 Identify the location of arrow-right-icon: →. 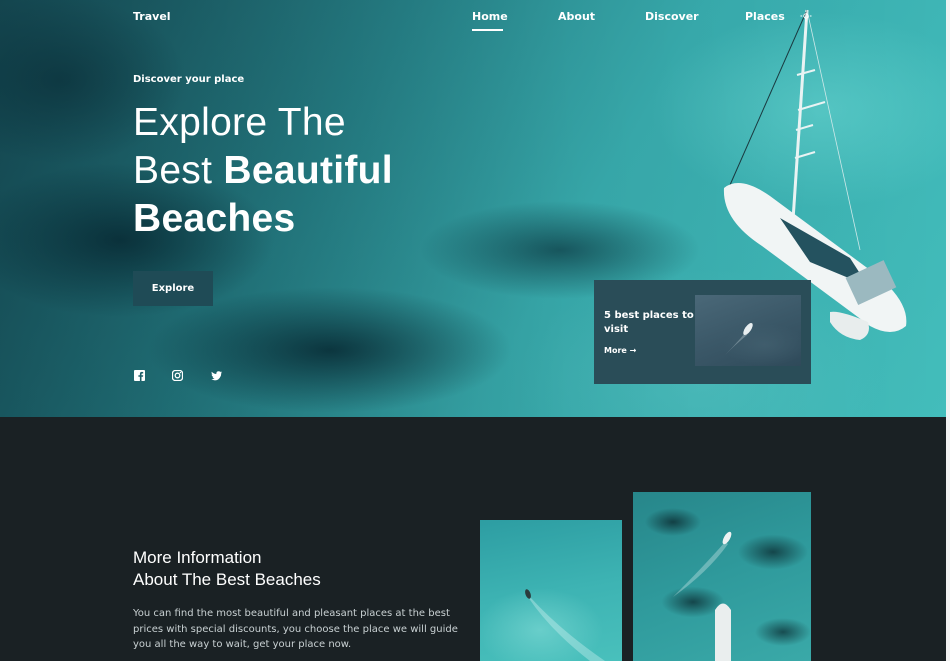
(633, 350).